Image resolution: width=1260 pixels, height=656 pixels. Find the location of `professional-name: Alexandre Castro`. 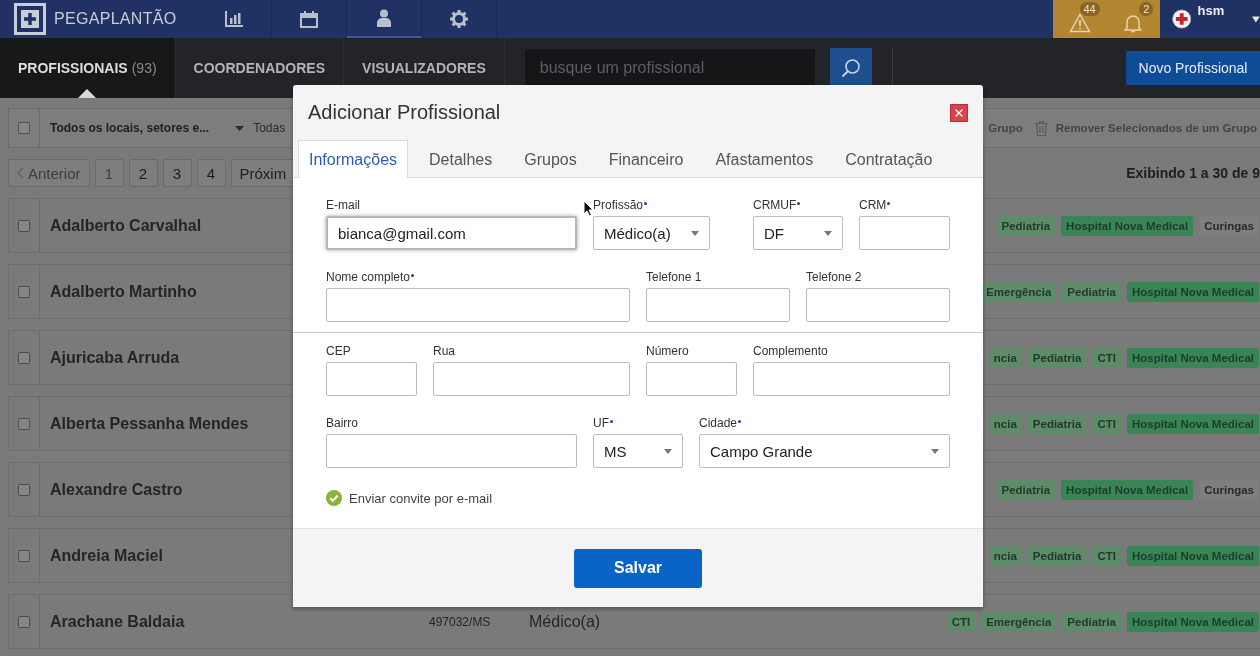

professional-name: Alexandre Castro is located at coordinates (116, 489).